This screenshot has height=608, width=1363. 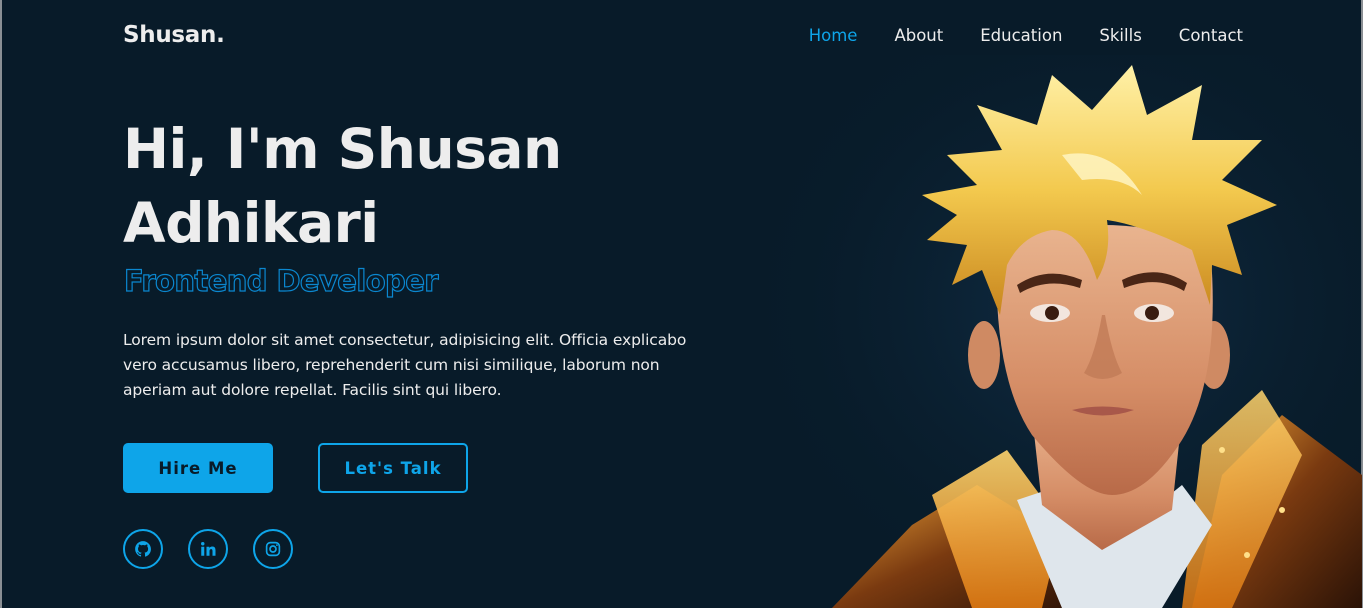 What do you see at coordinates (1120, 35) in the screenshot?
I see `nav-skills: Skills` at bounding box center [1120, 35].